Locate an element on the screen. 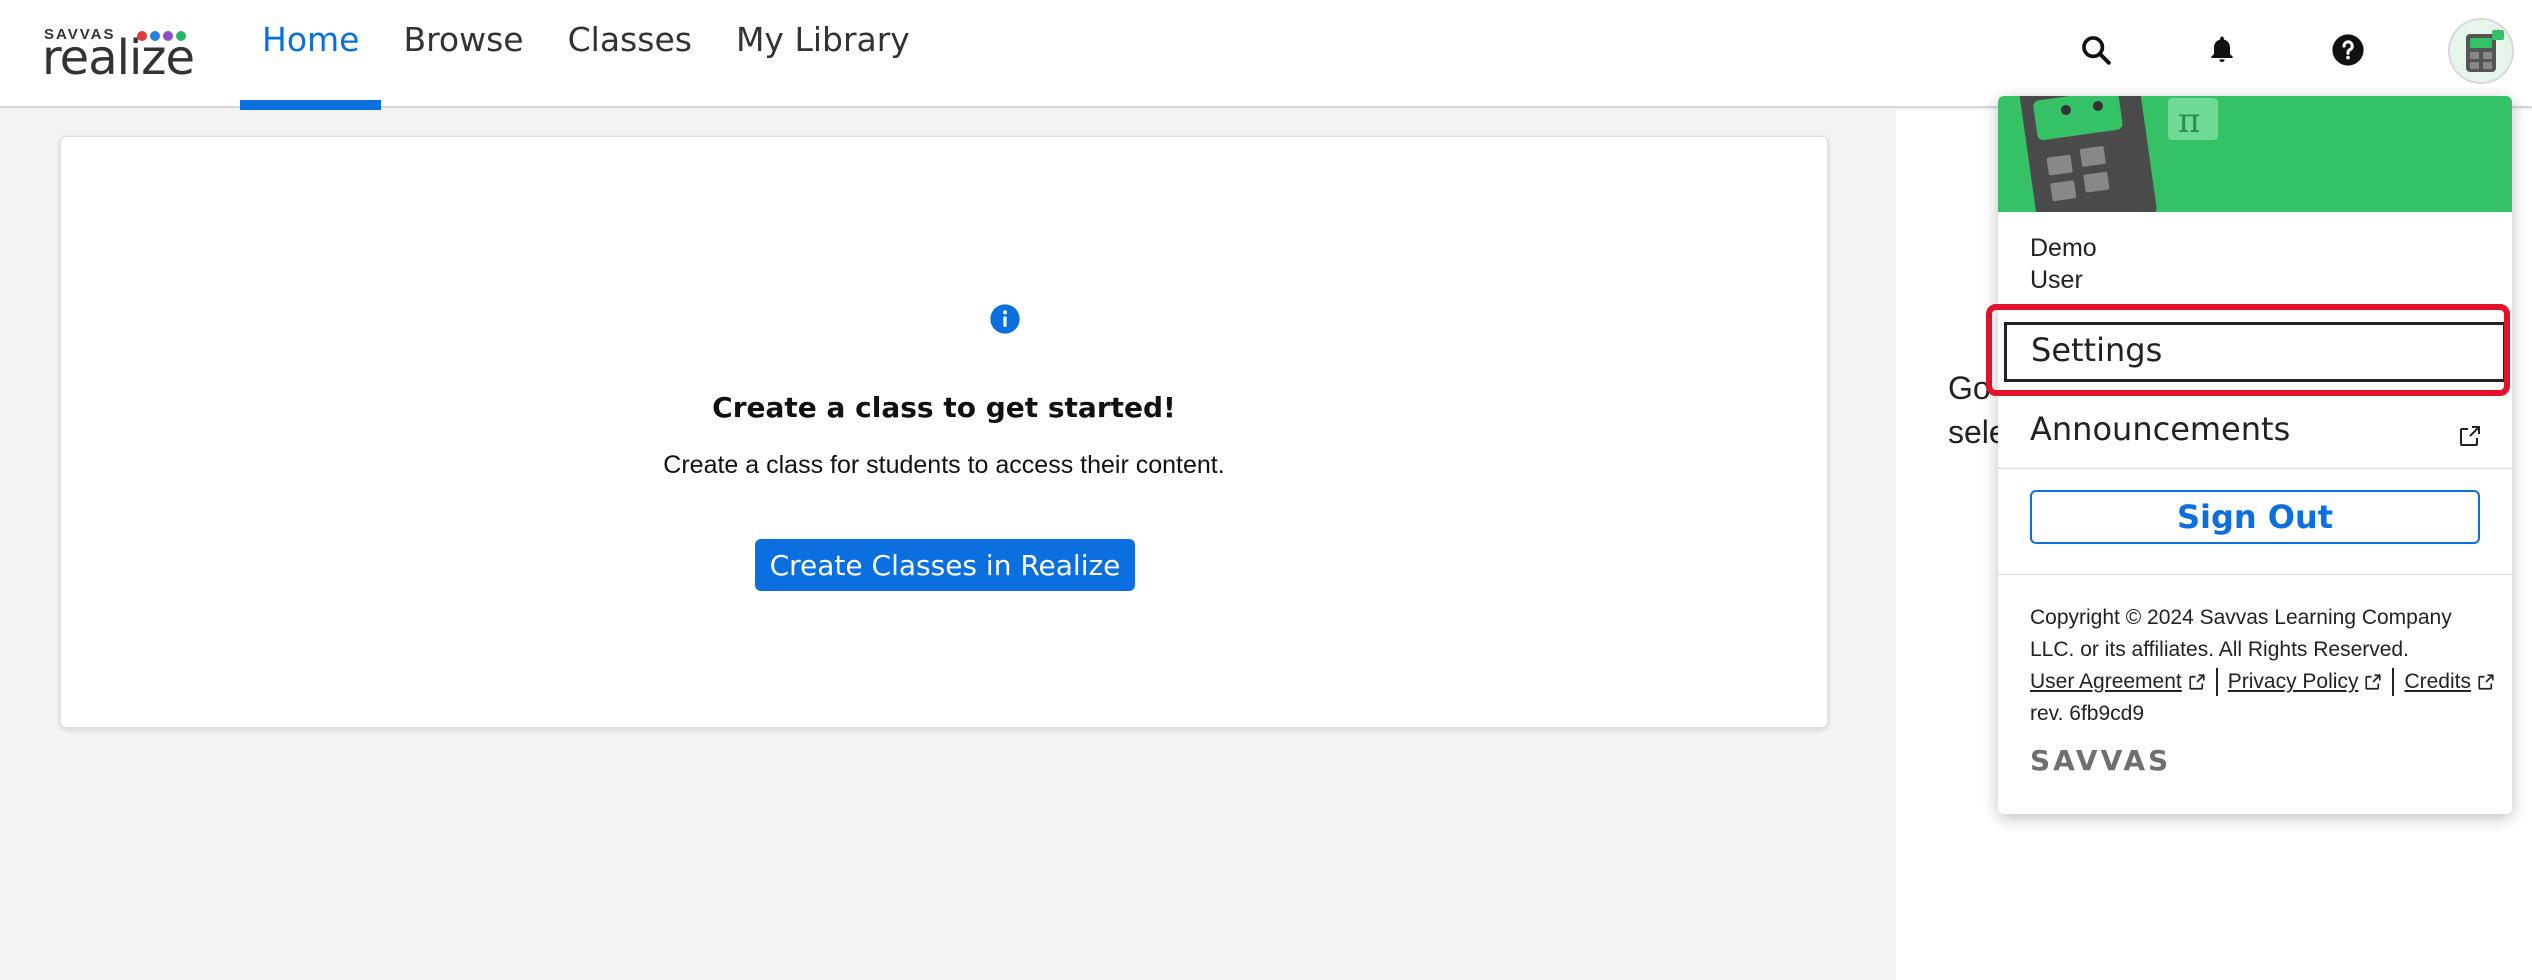 The width and height of the screenshot is (2532, 980). empty-state-title: Create a class to get started! is located at coordinates (944, 407).